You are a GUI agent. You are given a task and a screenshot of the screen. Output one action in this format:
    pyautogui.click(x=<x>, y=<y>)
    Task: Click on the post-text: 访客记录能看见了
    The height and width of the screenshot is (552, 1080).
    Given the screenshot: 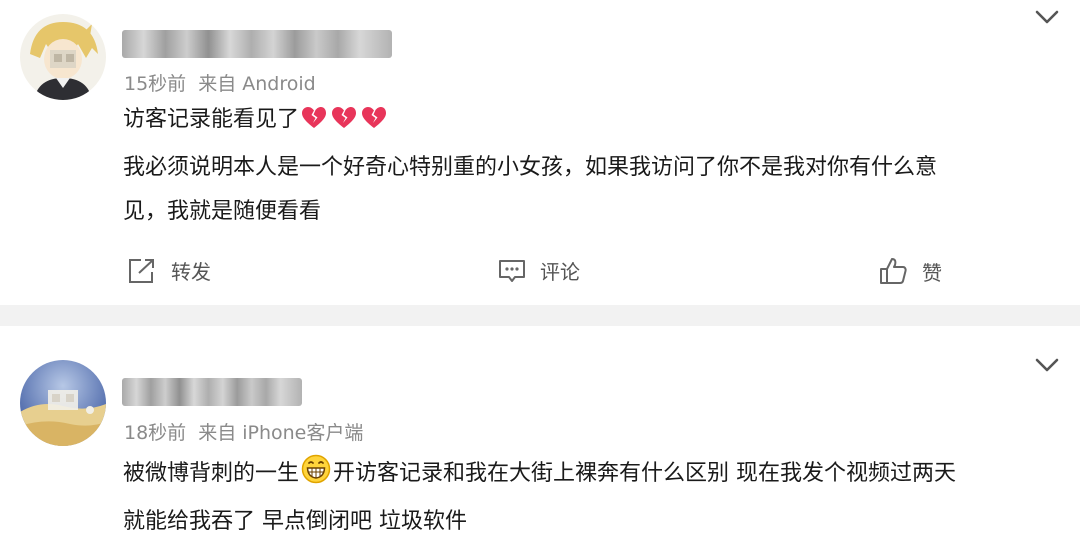 What is the action you would take?
    pyautogui.click(x=211, y=119)
    